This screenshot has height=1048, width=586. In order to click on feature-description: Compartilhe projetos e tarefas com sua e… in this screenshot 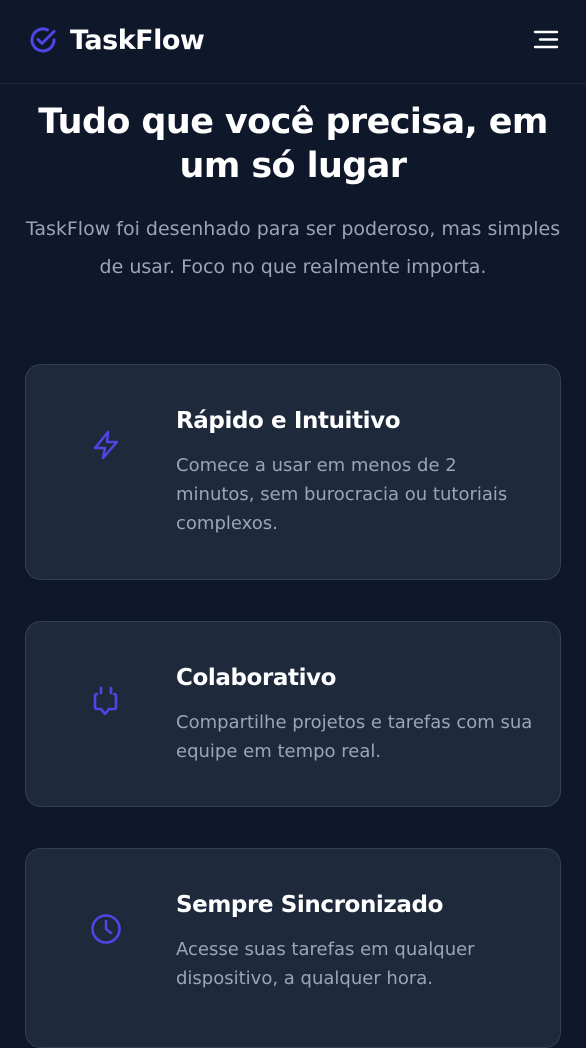, I will do `click(354, 737)`.